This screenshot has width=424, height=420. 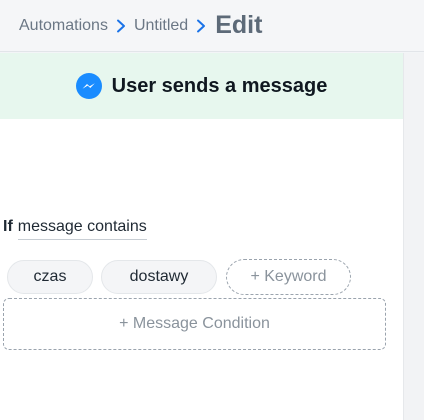 I want to click on keyword-list: czas dostawy + Keyword, so click(x=179, y=277).